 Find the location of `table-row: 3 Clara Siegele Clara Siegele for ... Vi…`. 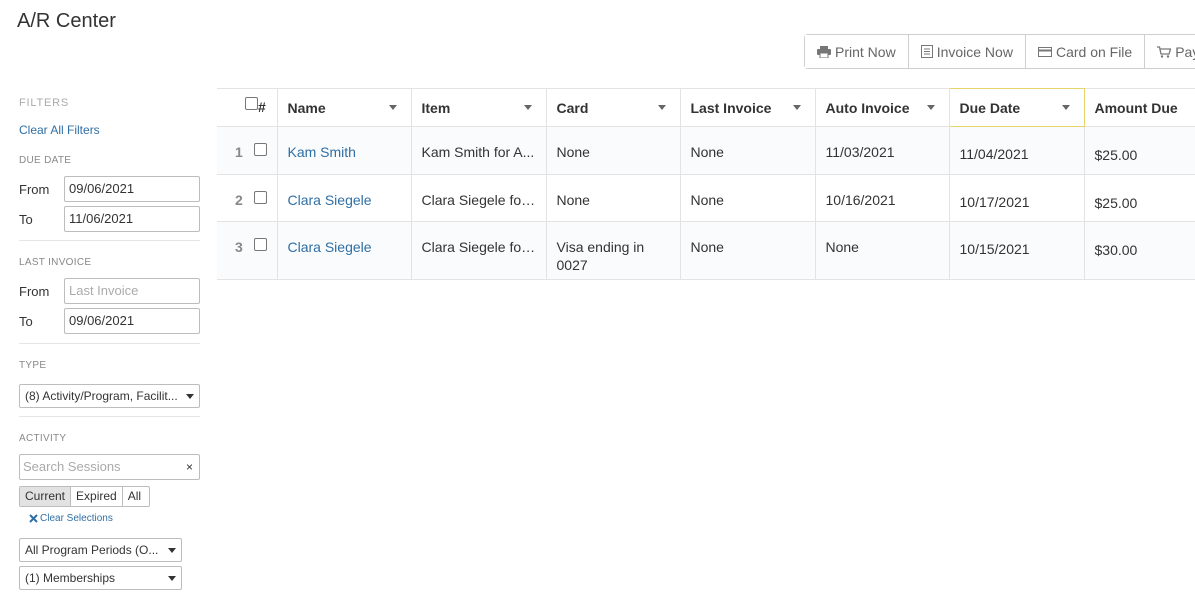

table-row: 3 Clara Siegele Clara Siegele for ... Vi… is located at coordinates (706, 250).